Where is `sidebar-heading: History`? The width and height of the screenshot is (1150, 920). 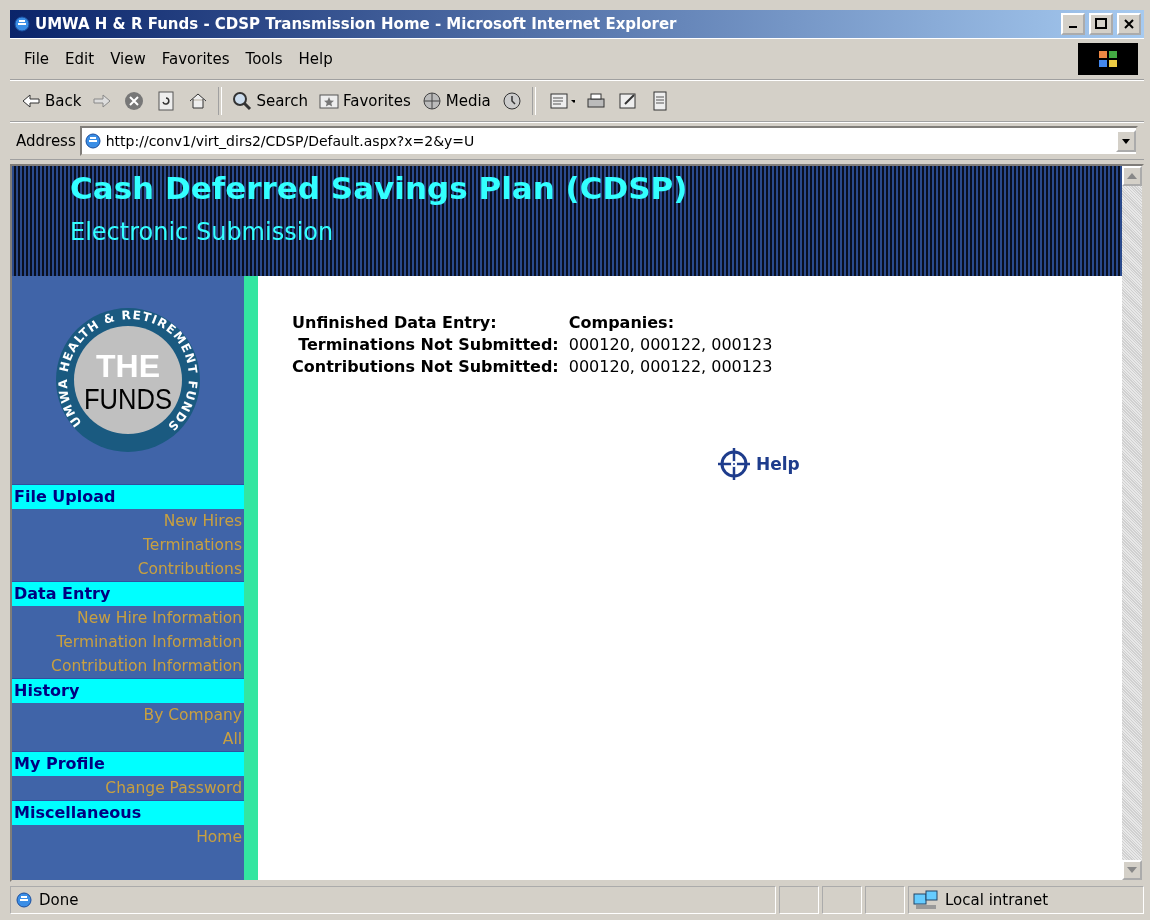
sidebar-heading: History is located at coordinates (128, 690).